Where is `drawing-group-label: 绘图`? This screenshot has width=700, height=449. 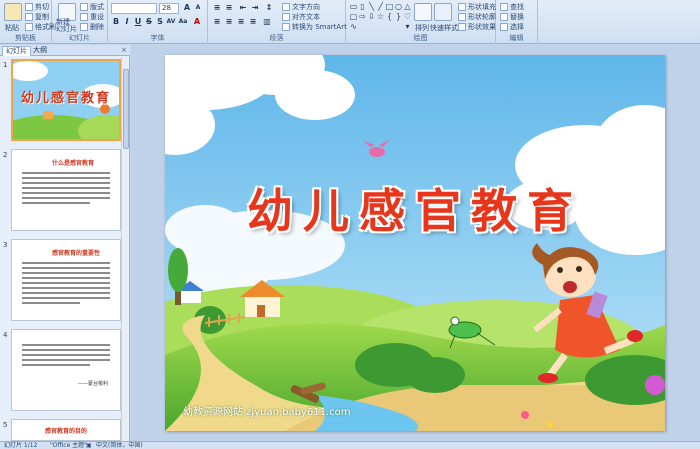 drawing-group-label: 绘图 is located at coordinates (420, 38).